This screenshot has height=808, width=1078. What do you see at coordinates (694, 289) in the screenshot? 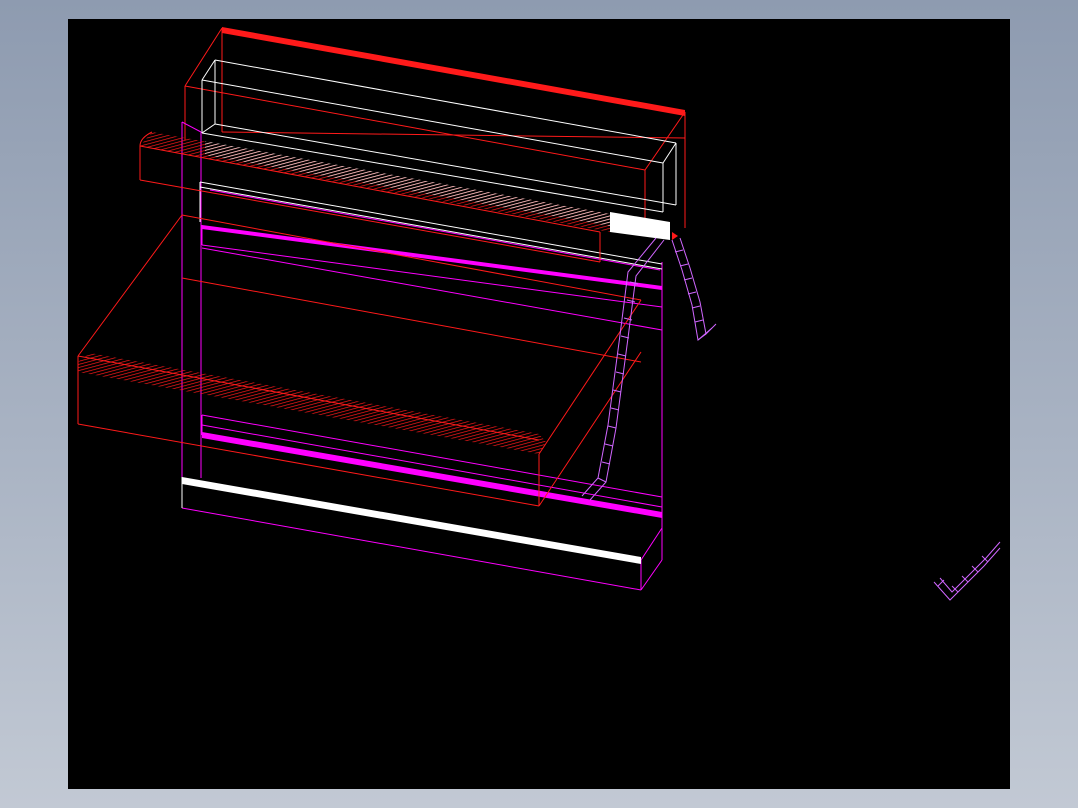
I see `cable-chain-right` at bounding box center [694, 289].